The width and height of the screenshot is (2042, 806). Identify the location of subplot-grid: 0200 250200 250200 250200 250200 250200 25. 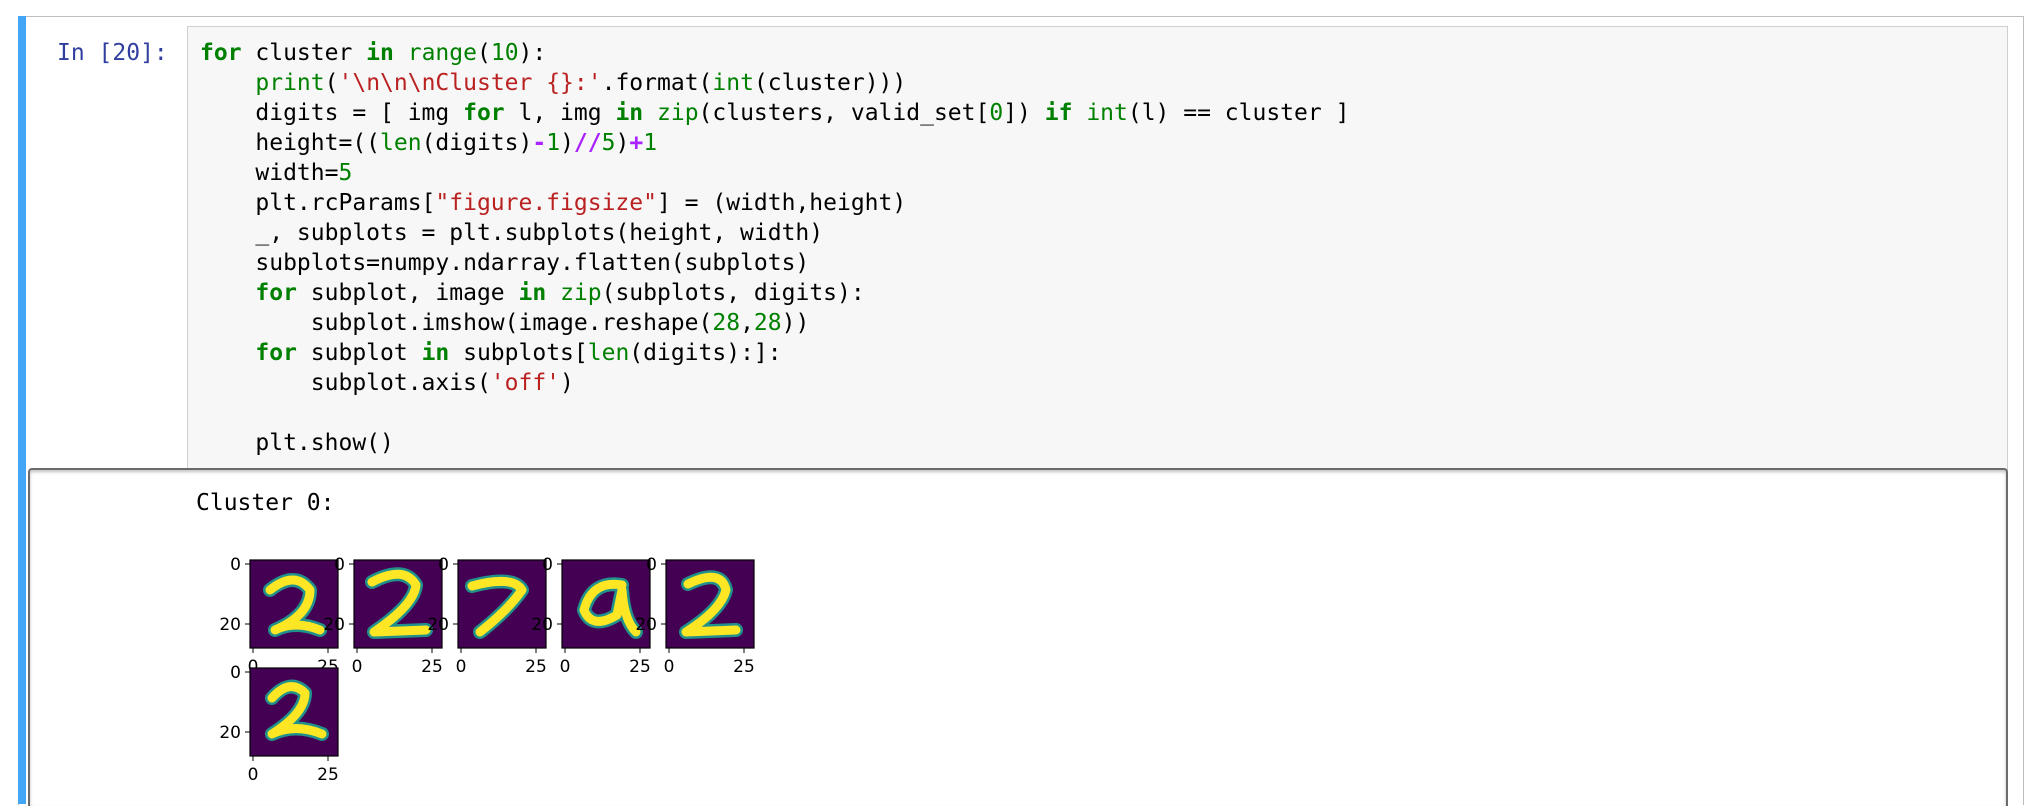
(486, 670).